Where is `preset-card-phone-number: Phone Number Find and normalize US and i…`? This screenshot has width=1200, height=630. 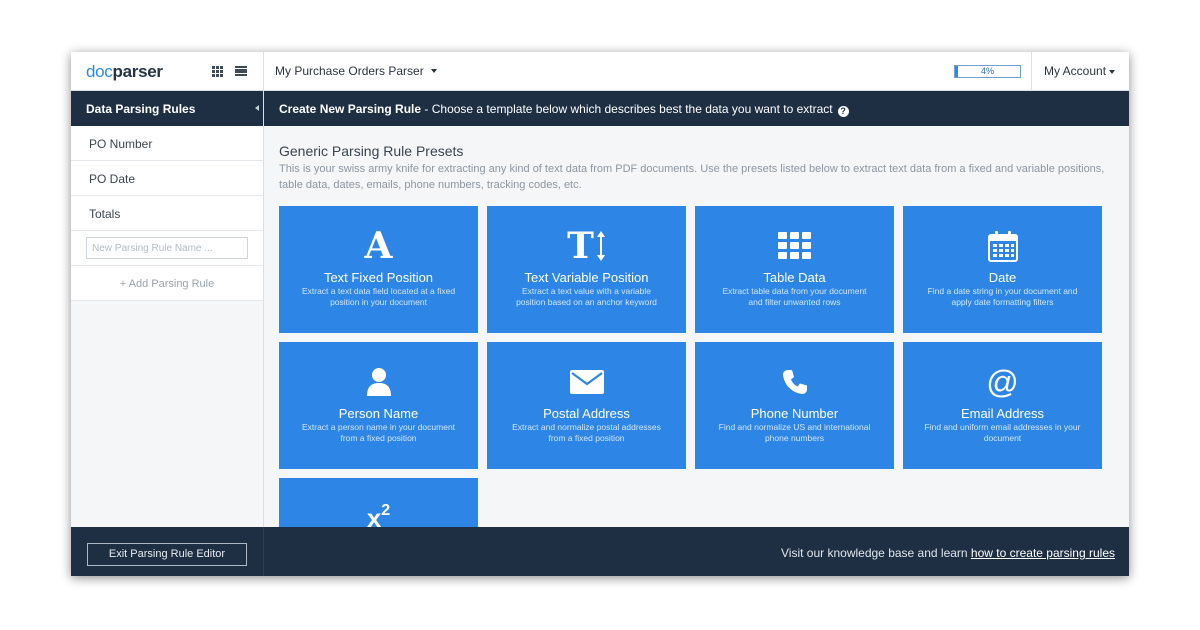 preset-card-phone-number: Phone Number Find and normalize US and i… is located at coordinates (794, 405).